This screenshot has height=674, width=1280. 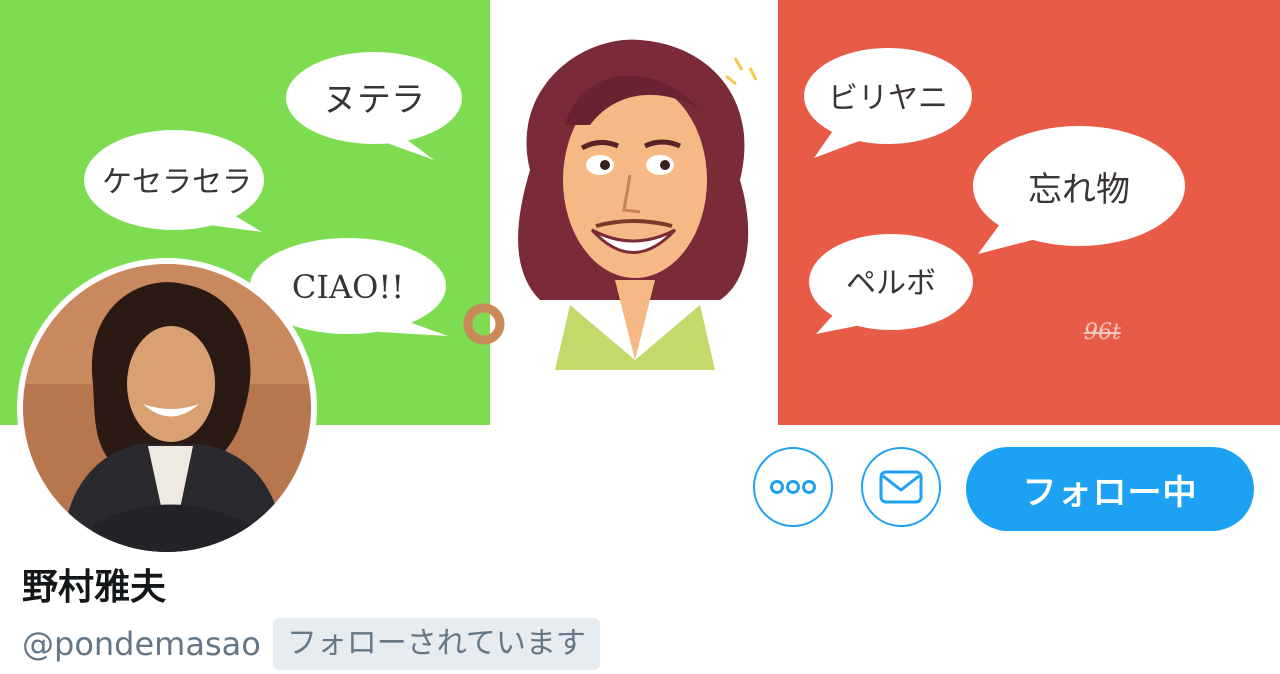 I want to click on bubble-text: ビリヤニ, so click(x=888, y=98).